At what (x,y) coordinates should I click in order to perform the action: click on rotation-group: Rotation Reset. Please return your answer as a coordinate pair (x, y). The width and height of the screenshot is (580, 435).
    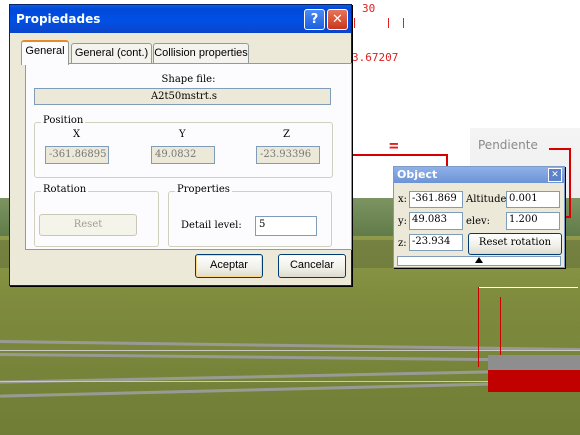
    Looking at the image, I should click on (96, 215).